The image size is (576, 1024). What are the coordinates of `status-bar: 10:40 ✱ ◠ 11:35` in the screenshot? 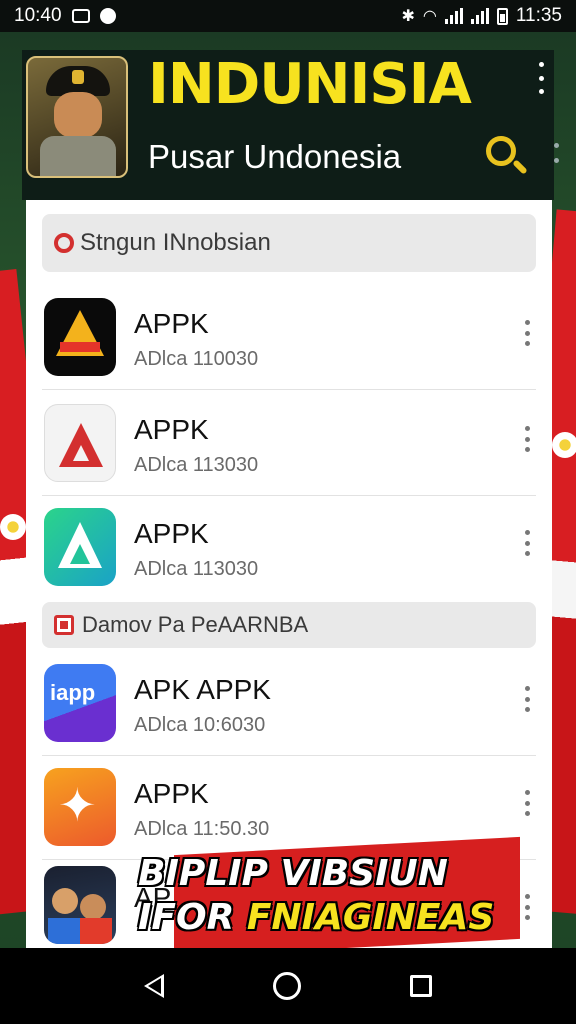 It's located at (288, 16).